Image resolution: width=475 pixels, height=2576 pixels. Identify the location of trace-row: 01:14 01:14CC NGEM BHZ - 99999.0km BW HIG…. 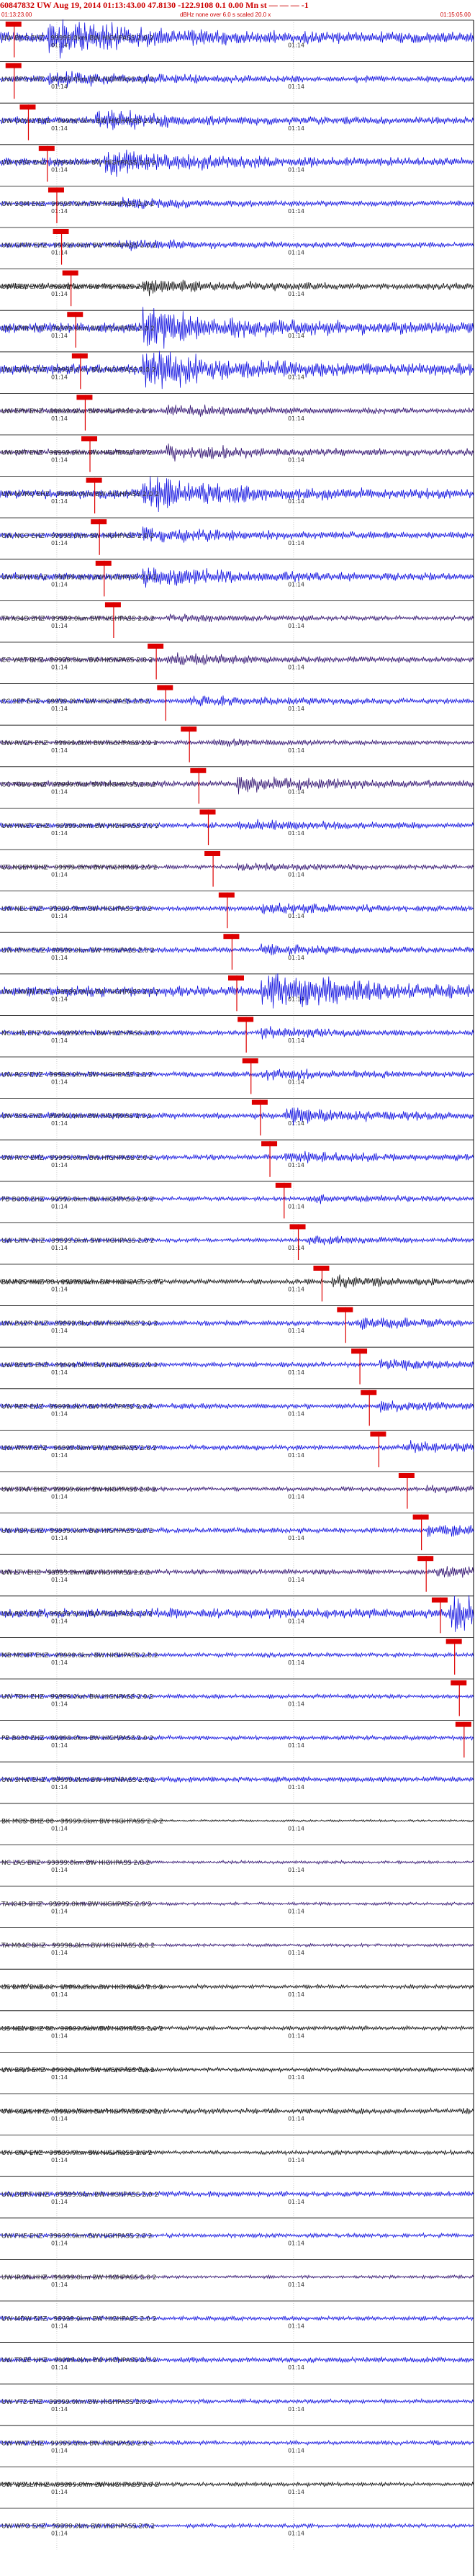
(237, 870).